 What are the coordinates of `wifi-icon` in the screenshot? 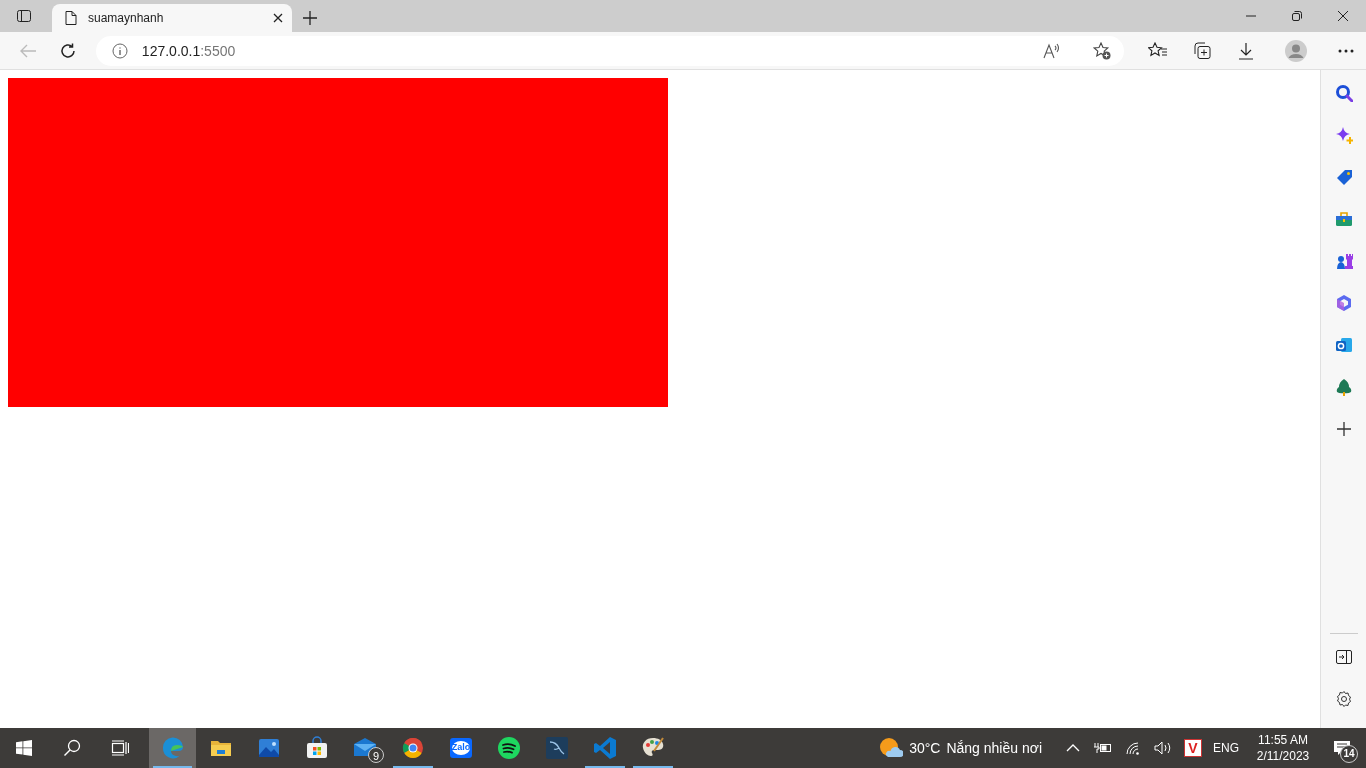 It's located at (1133, 748).